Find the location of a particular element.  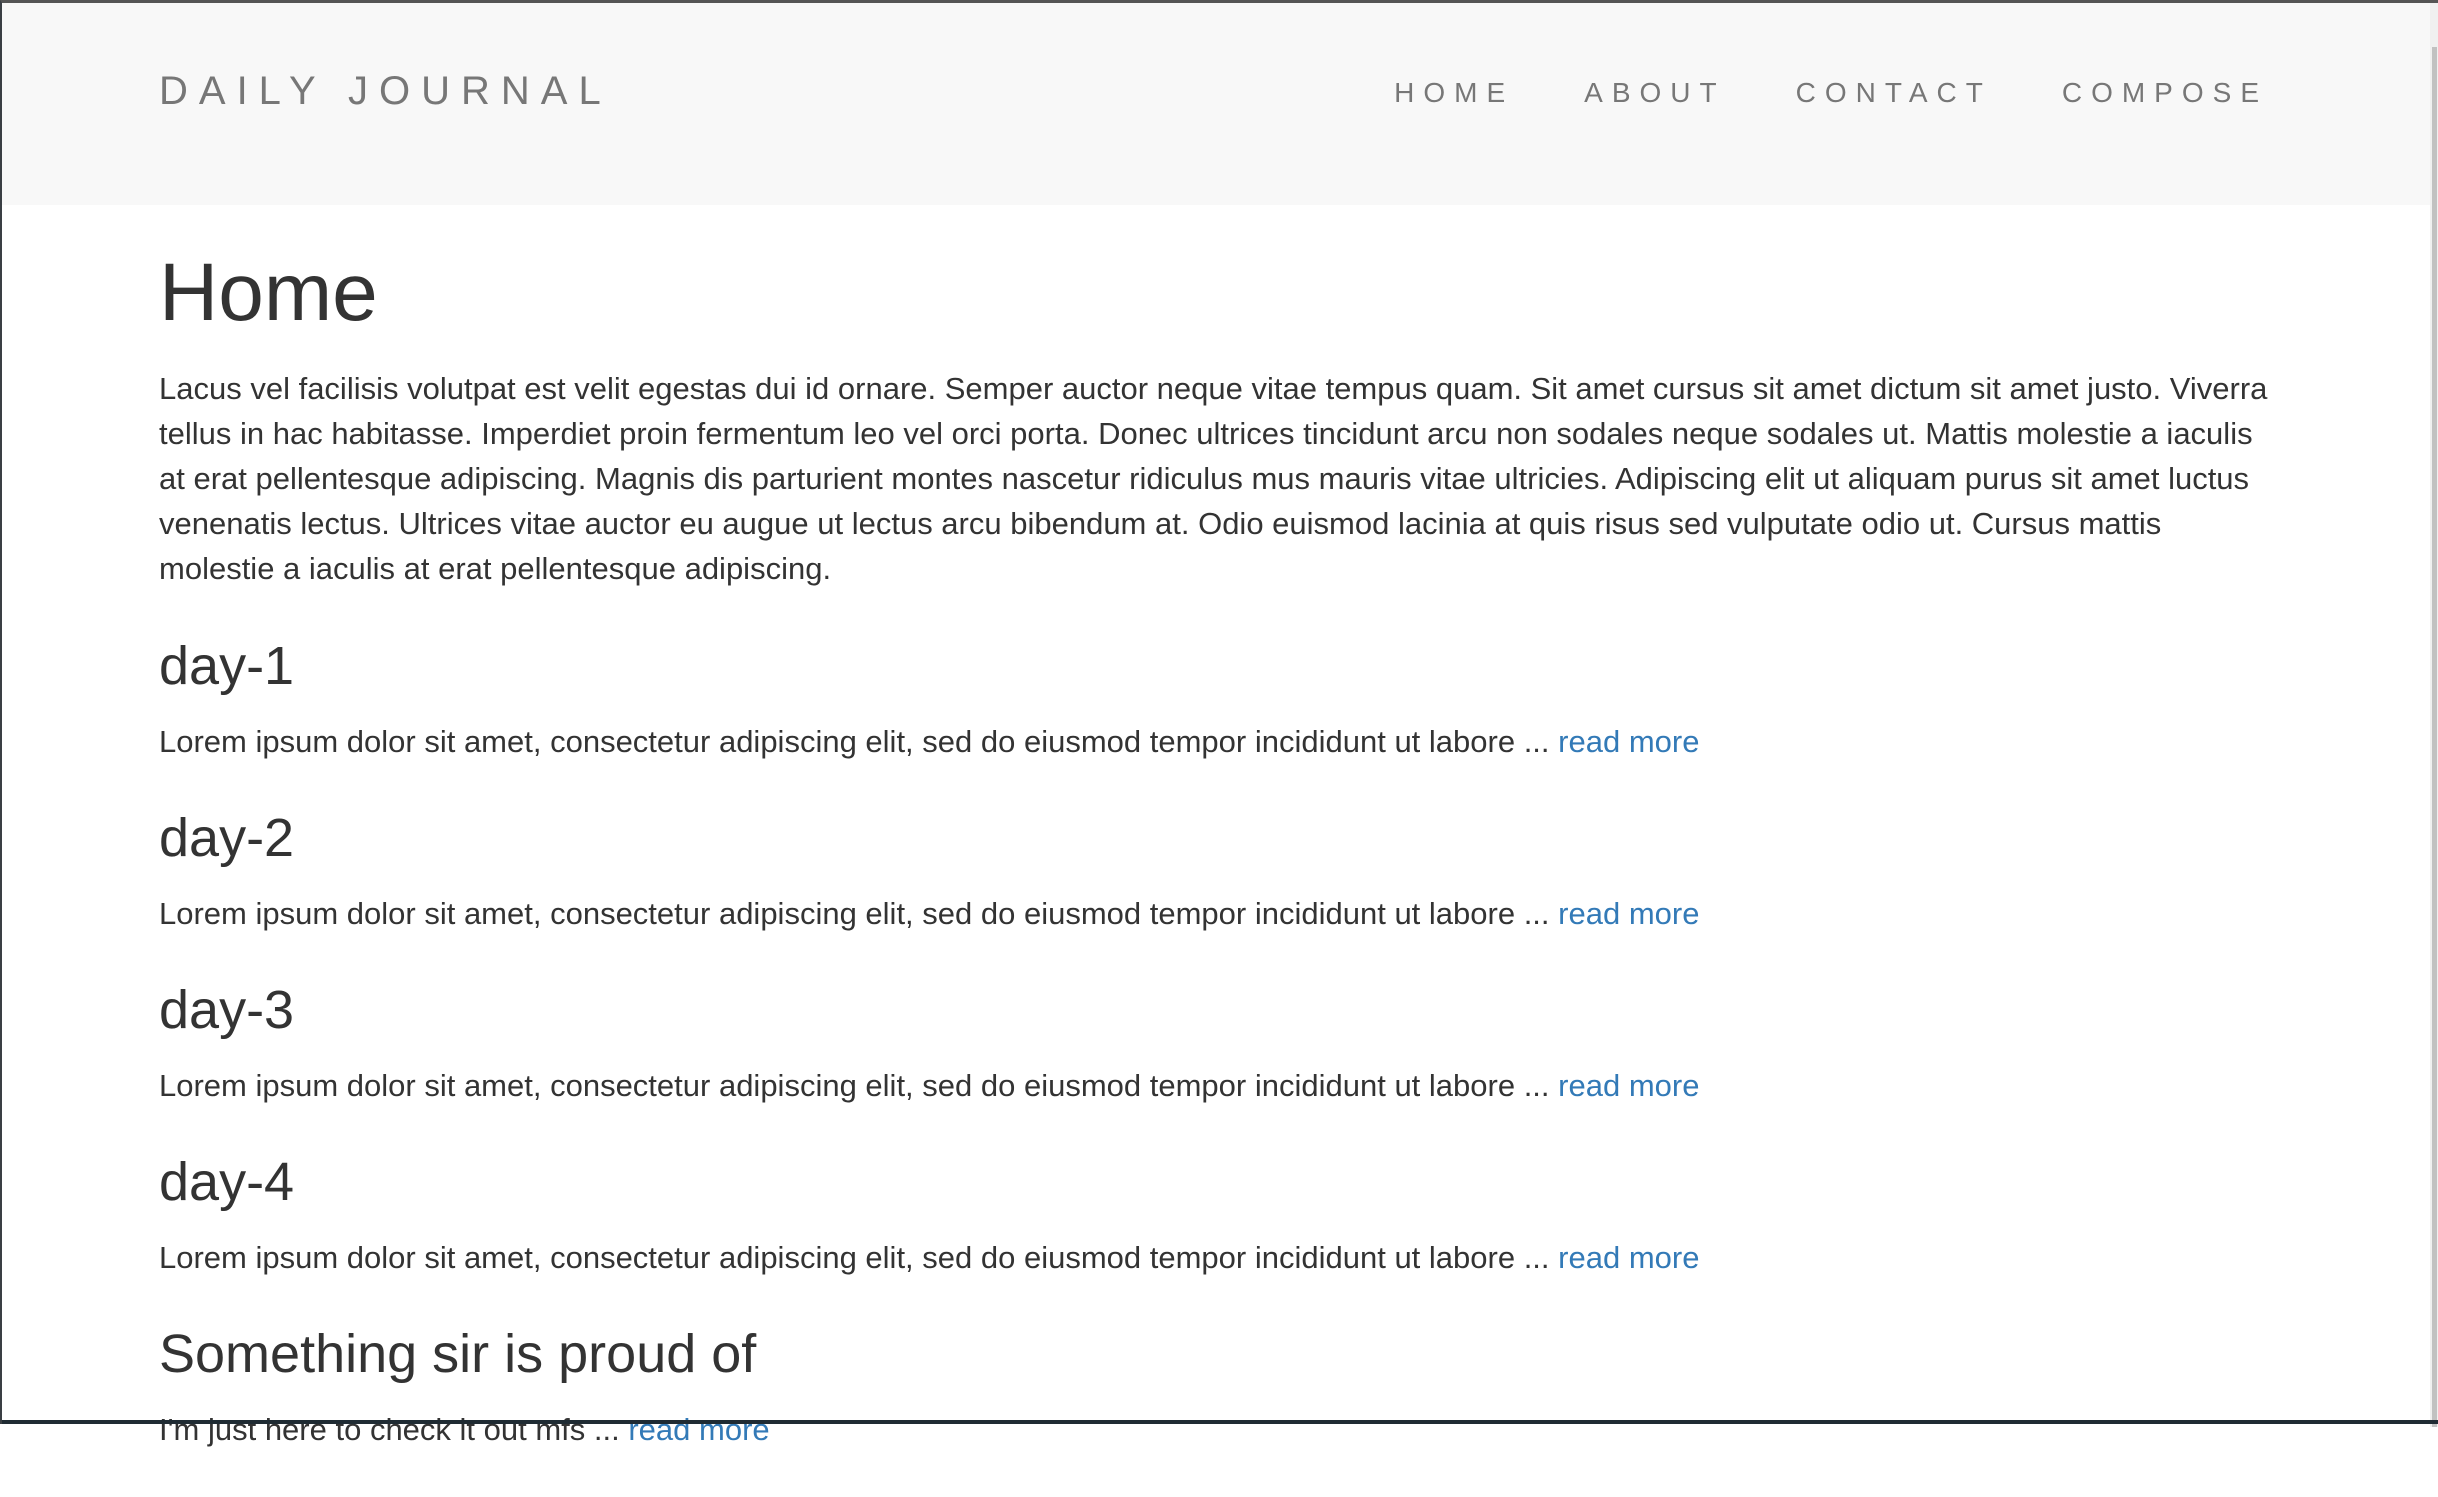

page-title: Home is located at coordinates (268, 292).